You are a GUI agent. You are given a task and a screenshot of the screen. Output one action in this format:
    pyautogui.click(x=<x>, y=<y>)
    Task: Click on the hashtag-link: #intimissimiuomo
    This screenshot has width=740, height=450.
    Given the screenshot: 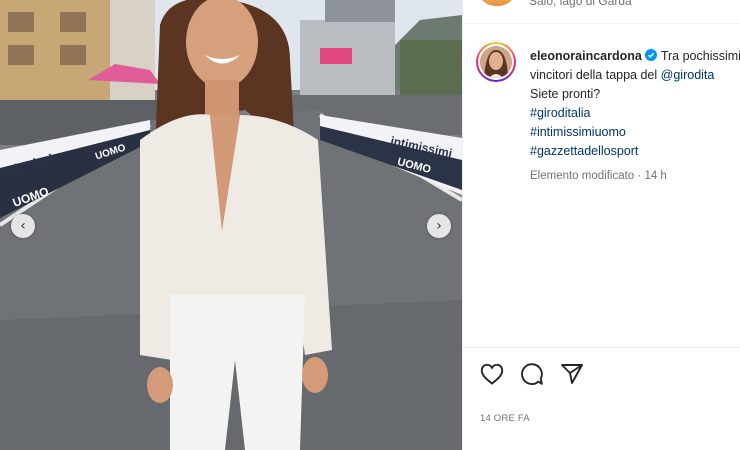 What is the action you would take?
    pyautogui.click(x=578, y=132)
    